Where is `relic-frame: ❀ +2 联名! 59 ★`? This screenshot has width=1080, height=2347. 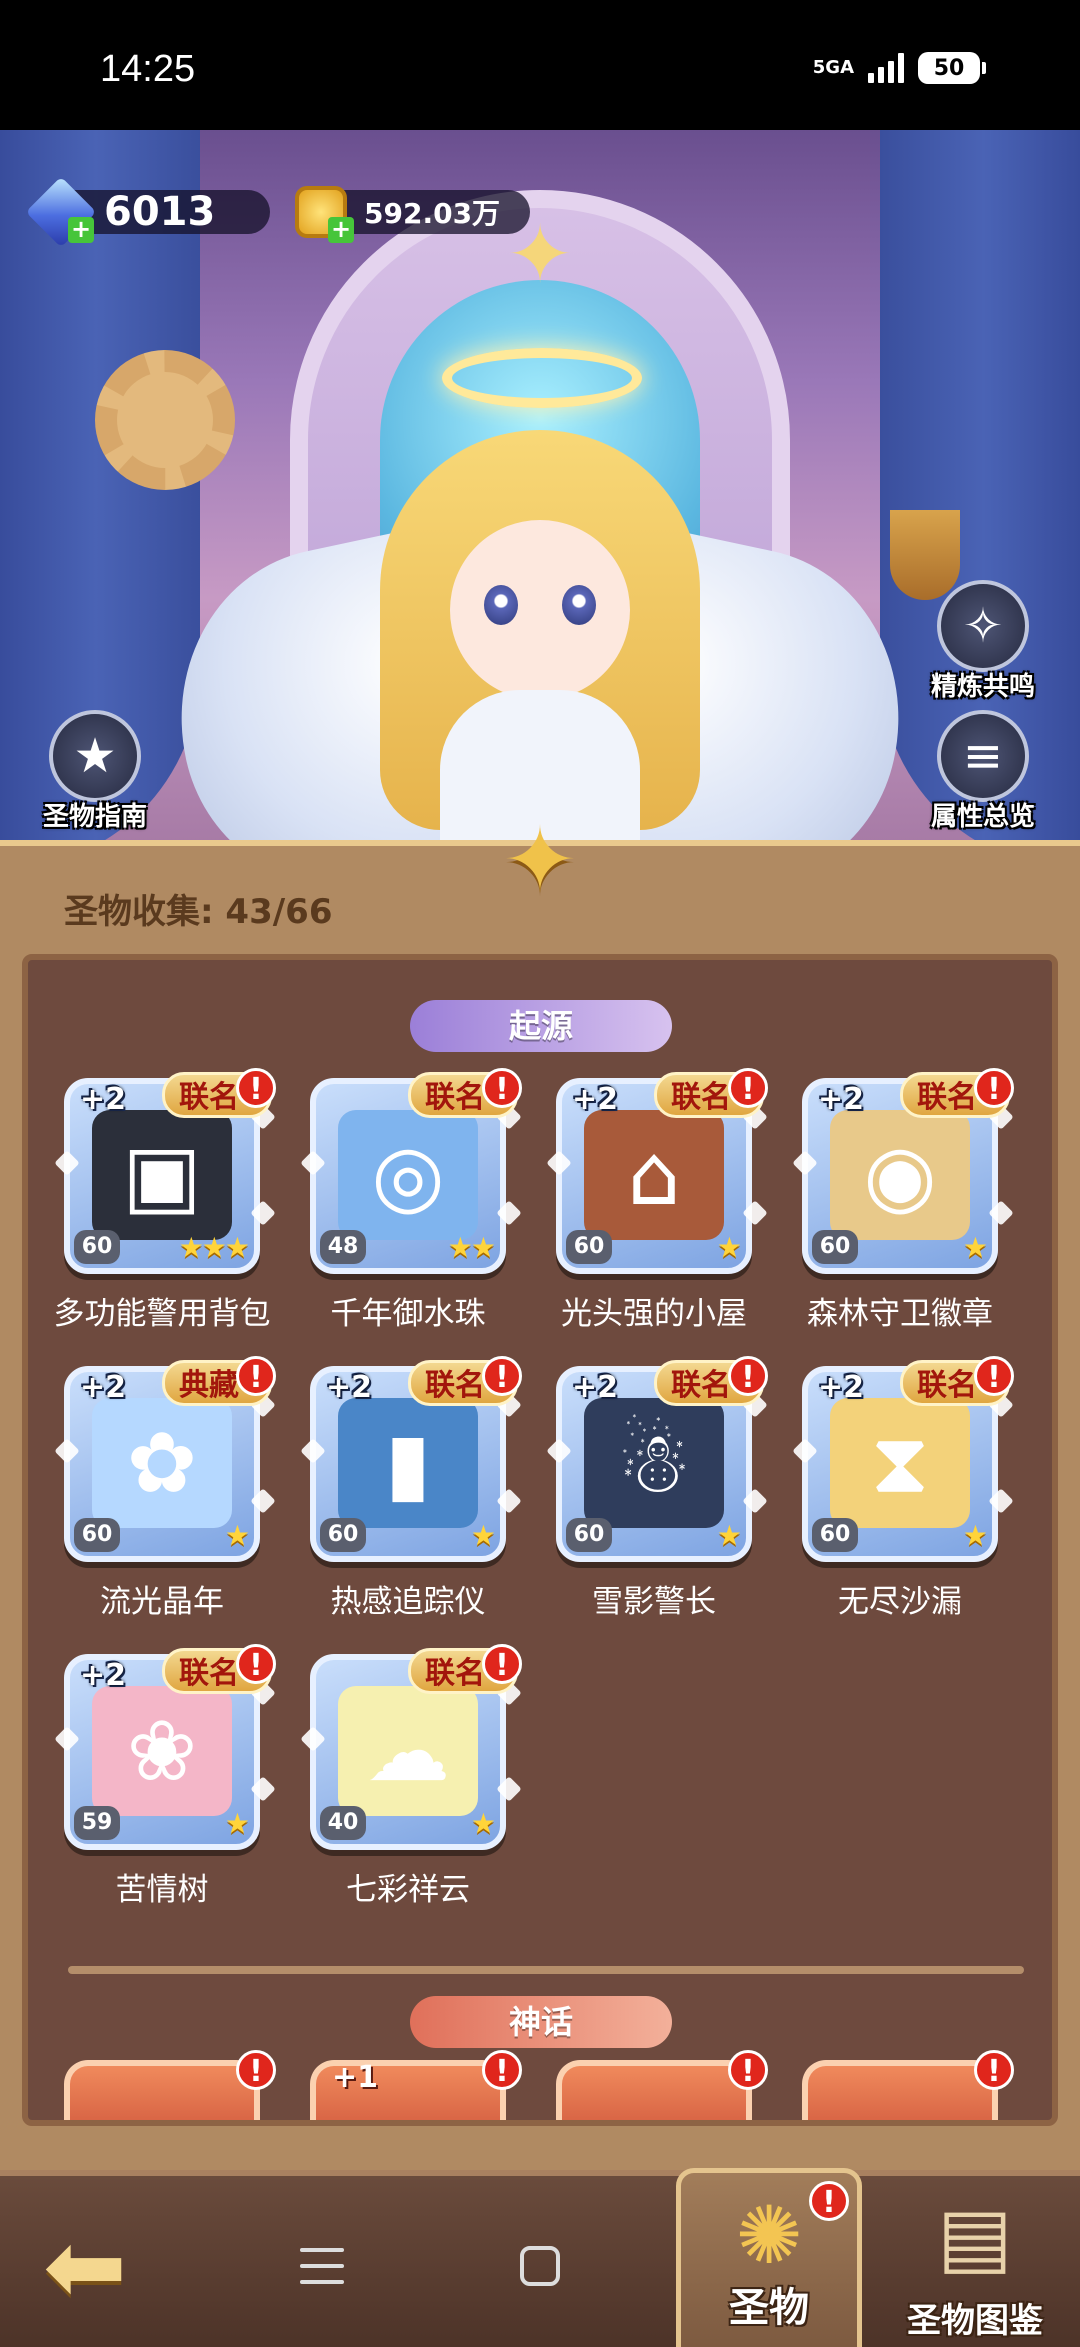
relic-frame: ❀ +2 联名! 59 ★ is located at coordinates (165, 1747).